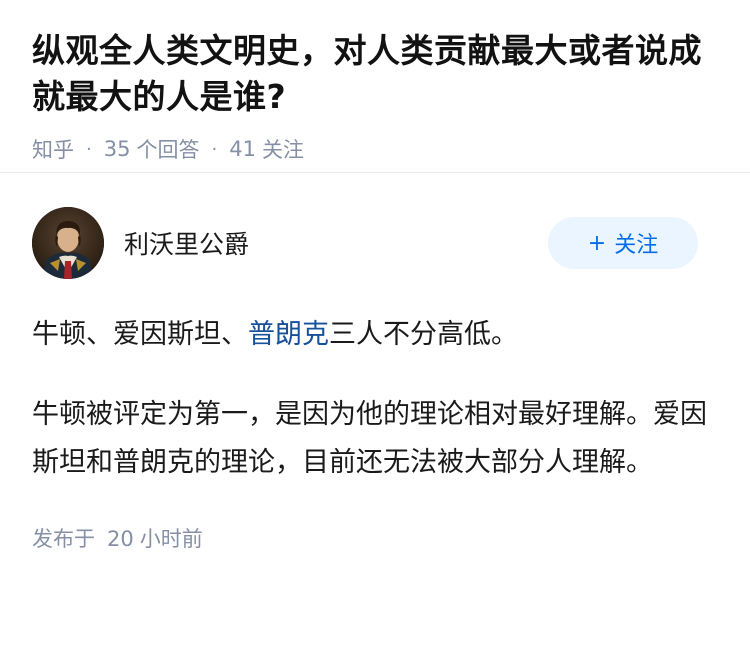  What do you see at coordinates (171, 539) in the screenshot?
I see `published-unit: 小时前` at bounding box center [171, 539].